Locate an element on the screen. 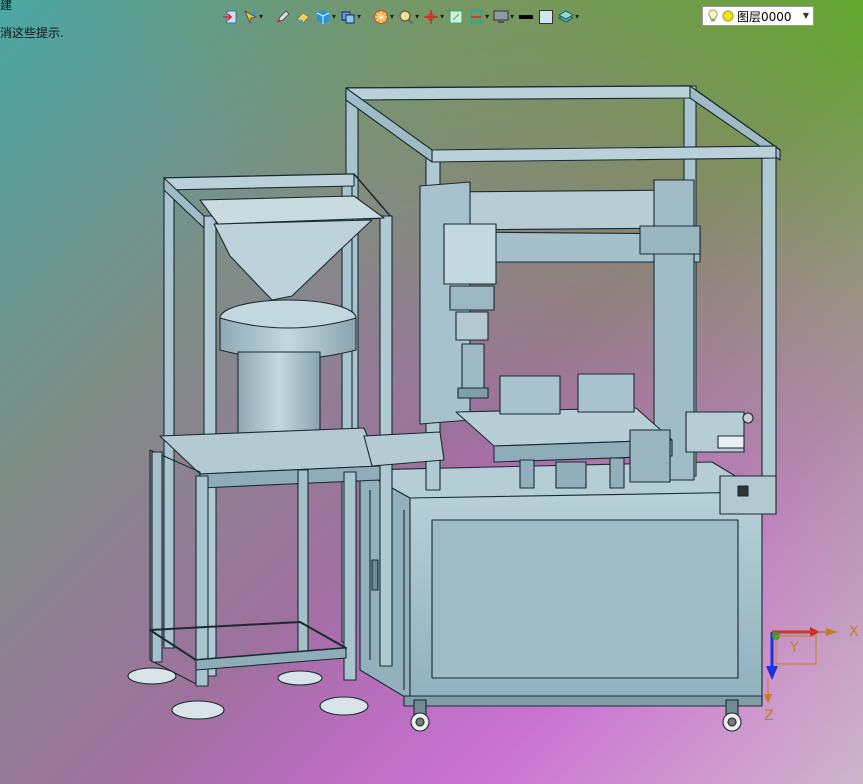 Image resolution: width=863 pixels, height=784 pixels. pen-button is located at coordinates (283, 17).